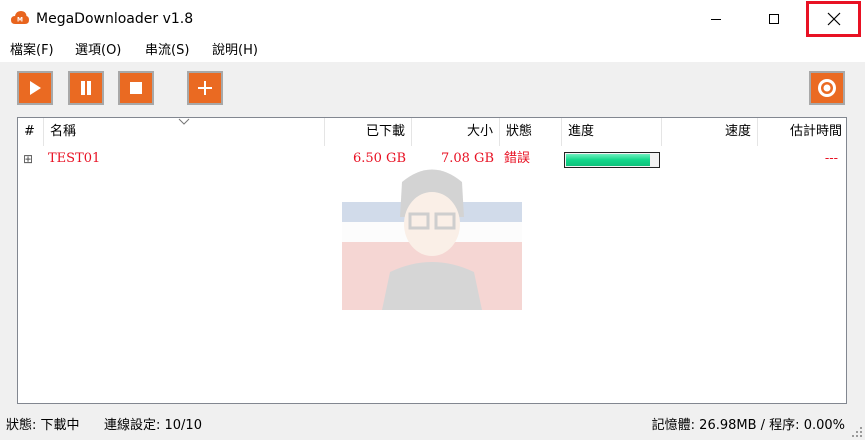 Image resolution: width=865 pixels, height=440 pixels. Describe the element at coordinates (43, 425) in the screenshot. I see `status-state: 狀態: 下載中` at that location.